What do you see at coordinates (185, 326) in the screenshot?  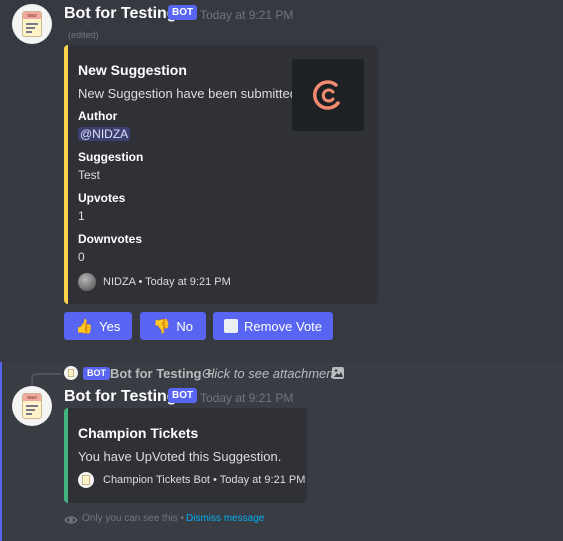 I see `no-label: No` at bounding box center [185, 326].